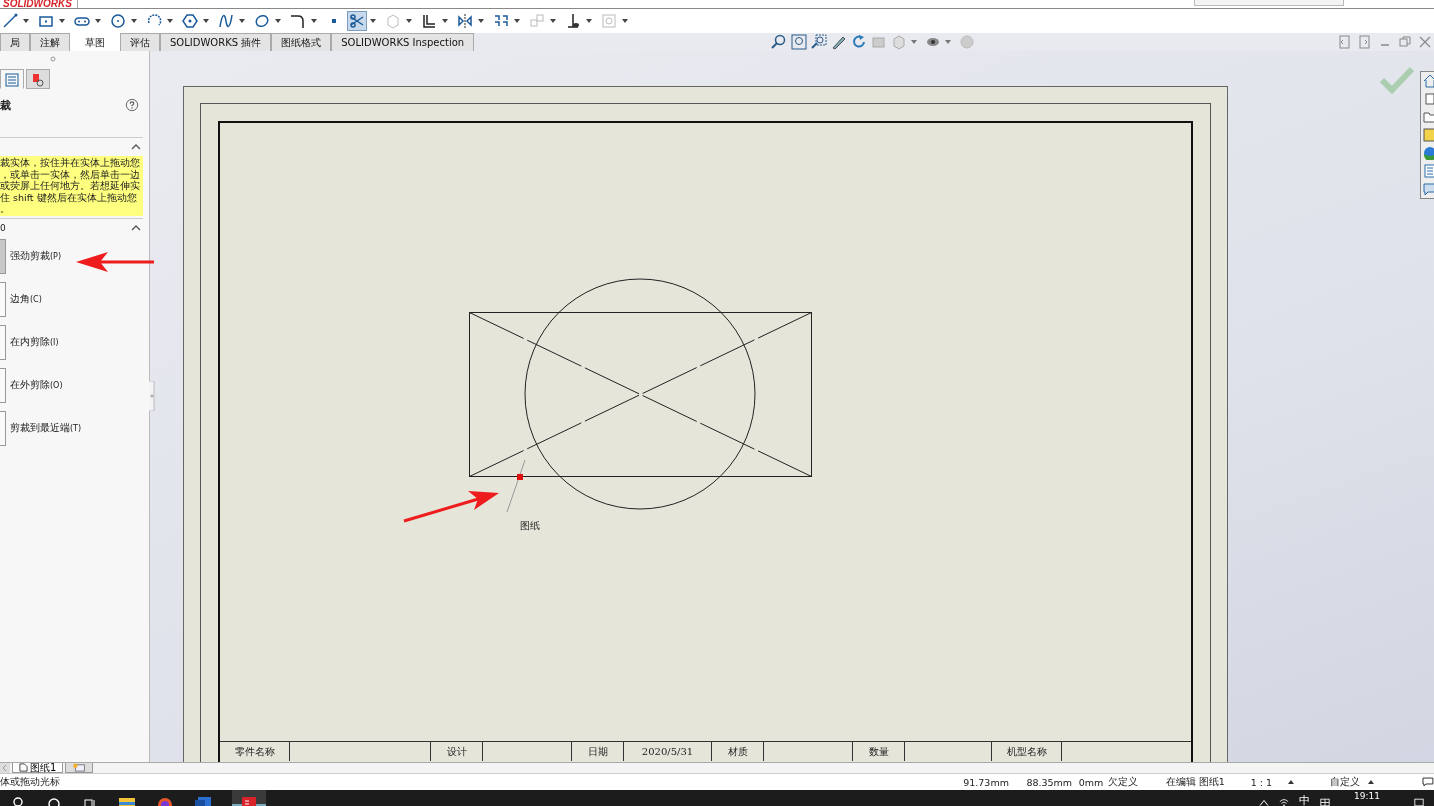  Describe the element at coordinates (1050, 782) in the screenshot. I see `status-text: 88.35mm` at that location.